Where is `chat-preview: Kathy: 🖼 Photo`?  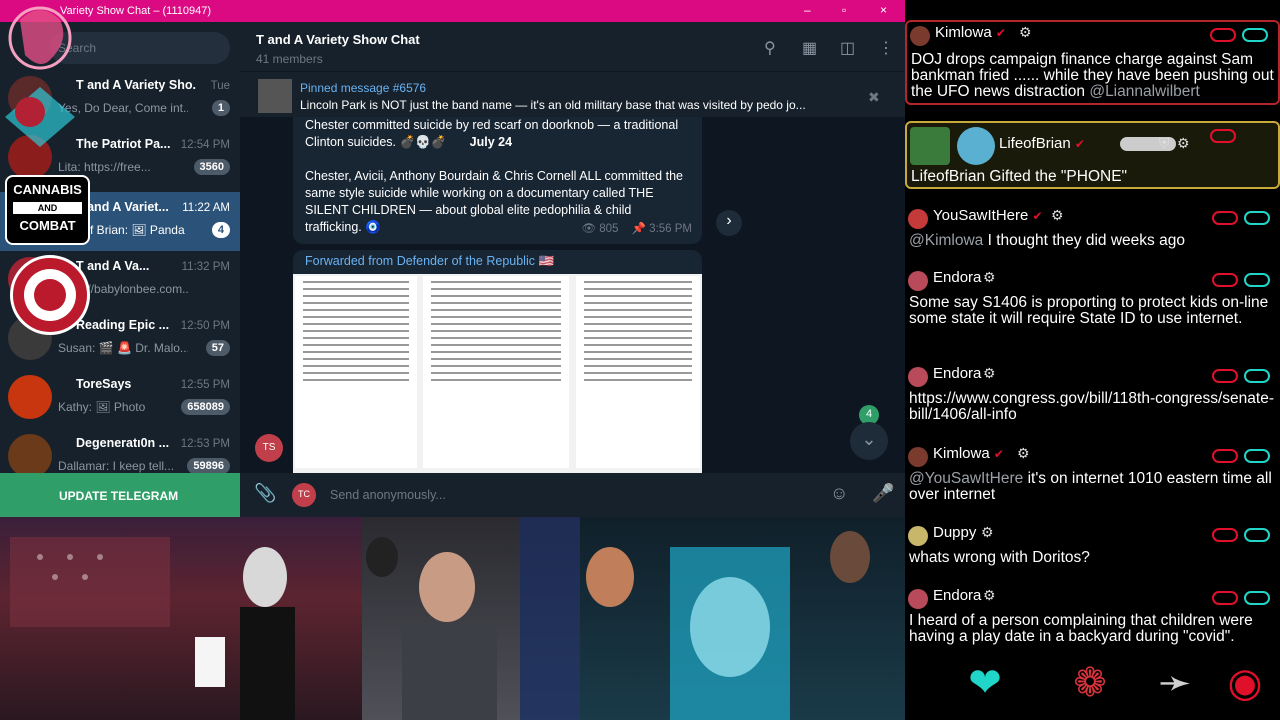
chat-preview: Kathy: 🖼 Photo is located at coordinates (102, 407).